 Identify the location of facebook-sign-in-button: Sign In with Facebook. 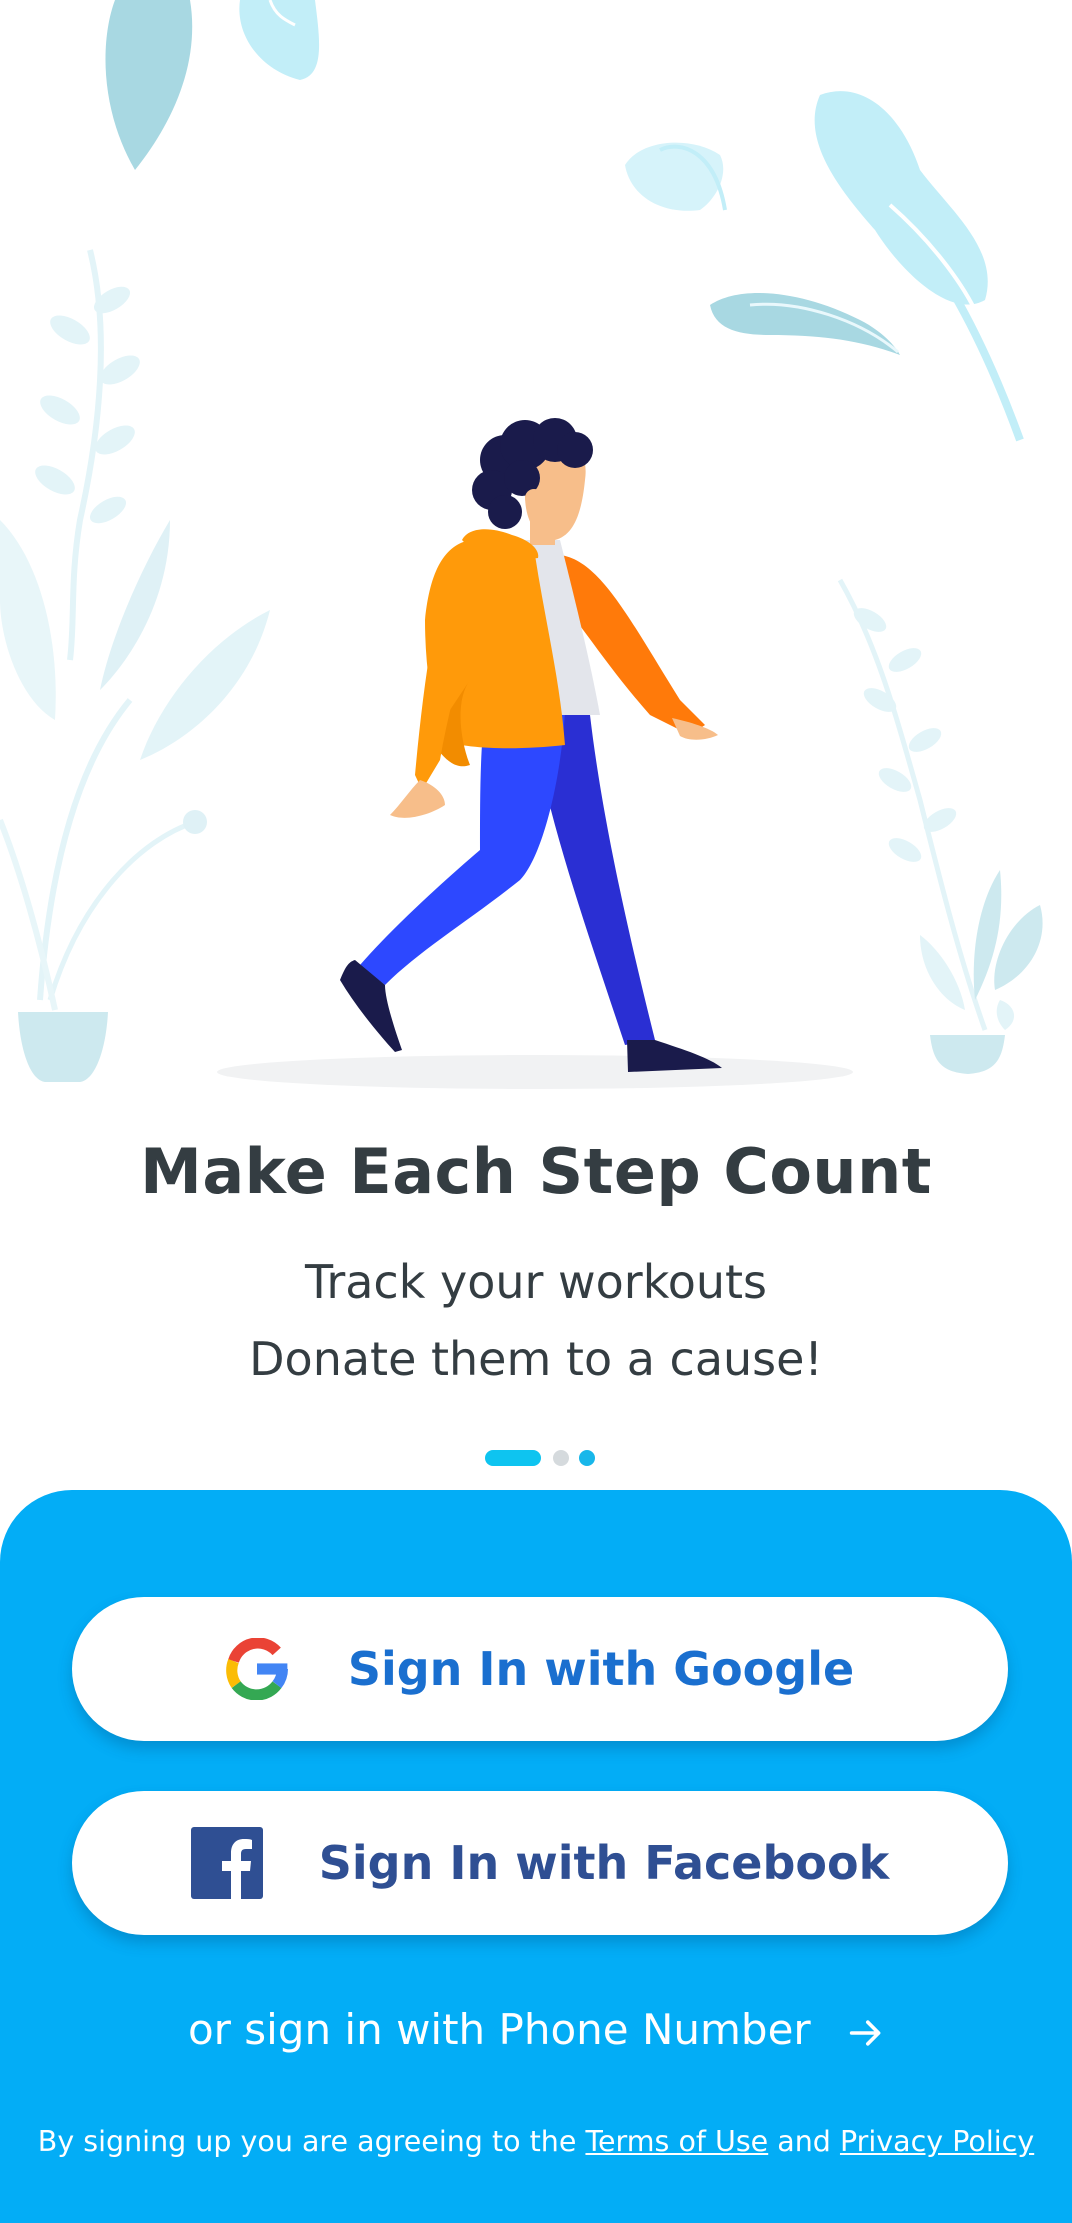
(540, 1863).